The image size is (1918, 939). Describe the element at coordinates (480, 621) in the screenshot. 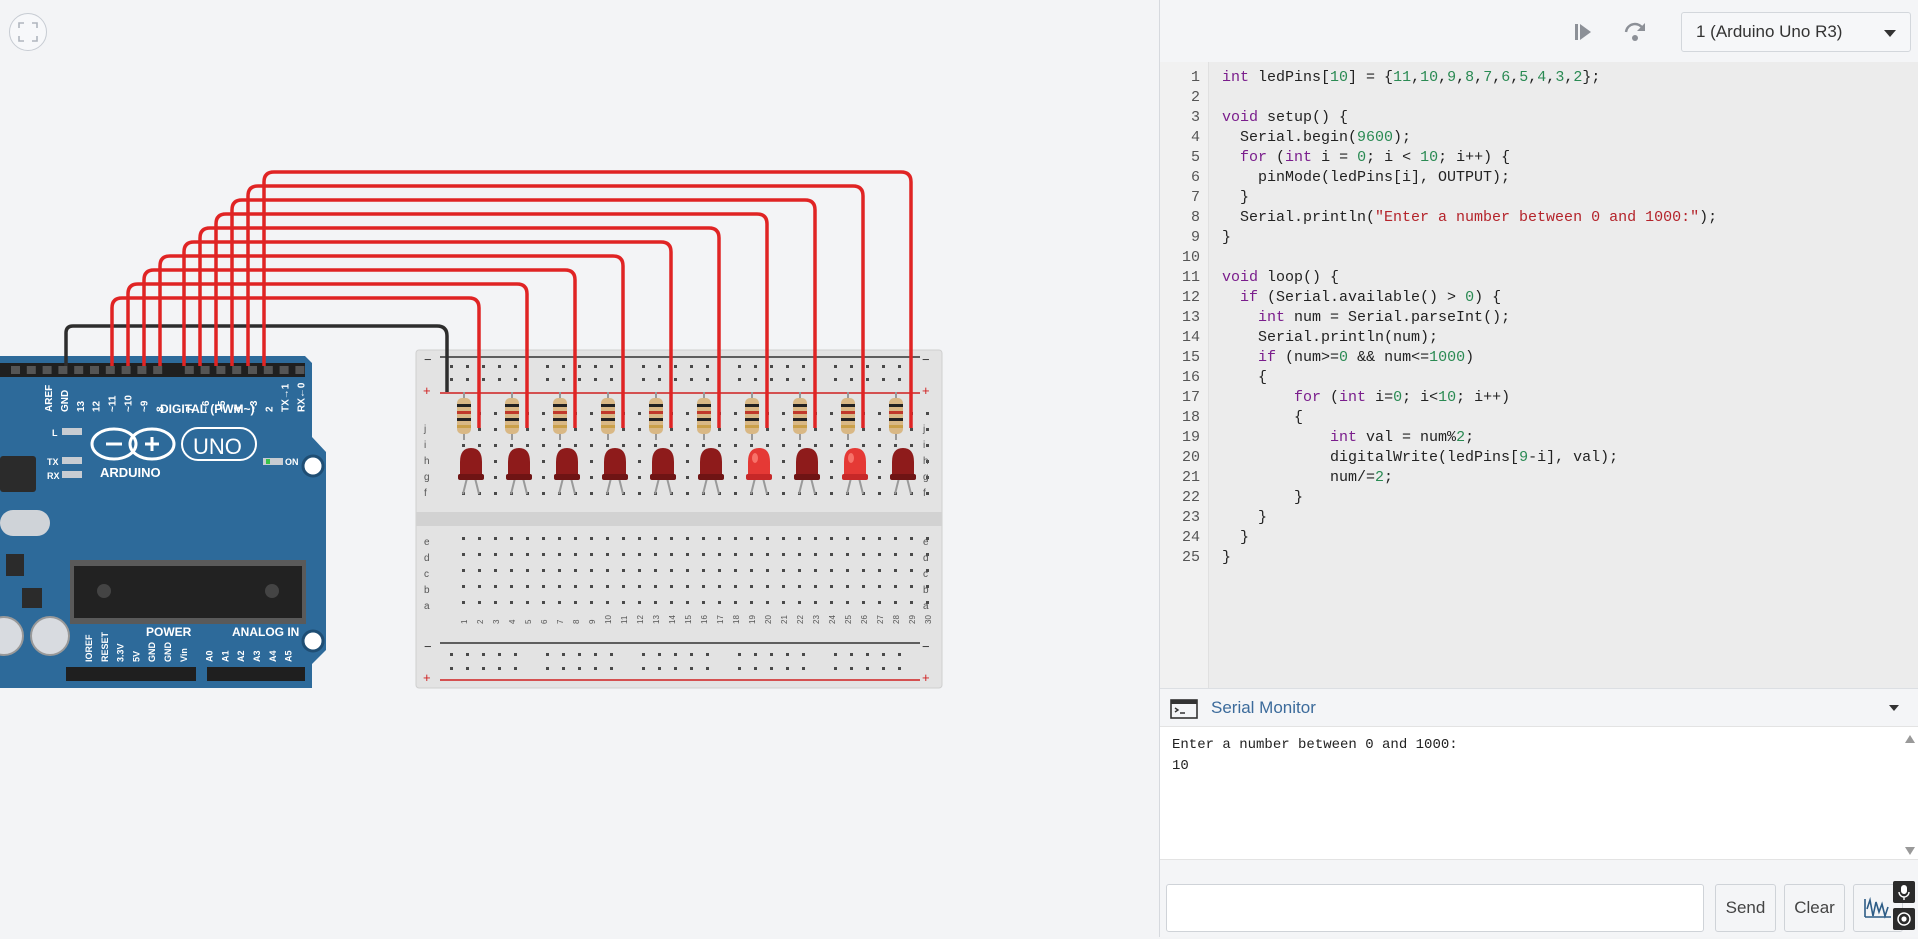

I see `column-number: 2` at that location.